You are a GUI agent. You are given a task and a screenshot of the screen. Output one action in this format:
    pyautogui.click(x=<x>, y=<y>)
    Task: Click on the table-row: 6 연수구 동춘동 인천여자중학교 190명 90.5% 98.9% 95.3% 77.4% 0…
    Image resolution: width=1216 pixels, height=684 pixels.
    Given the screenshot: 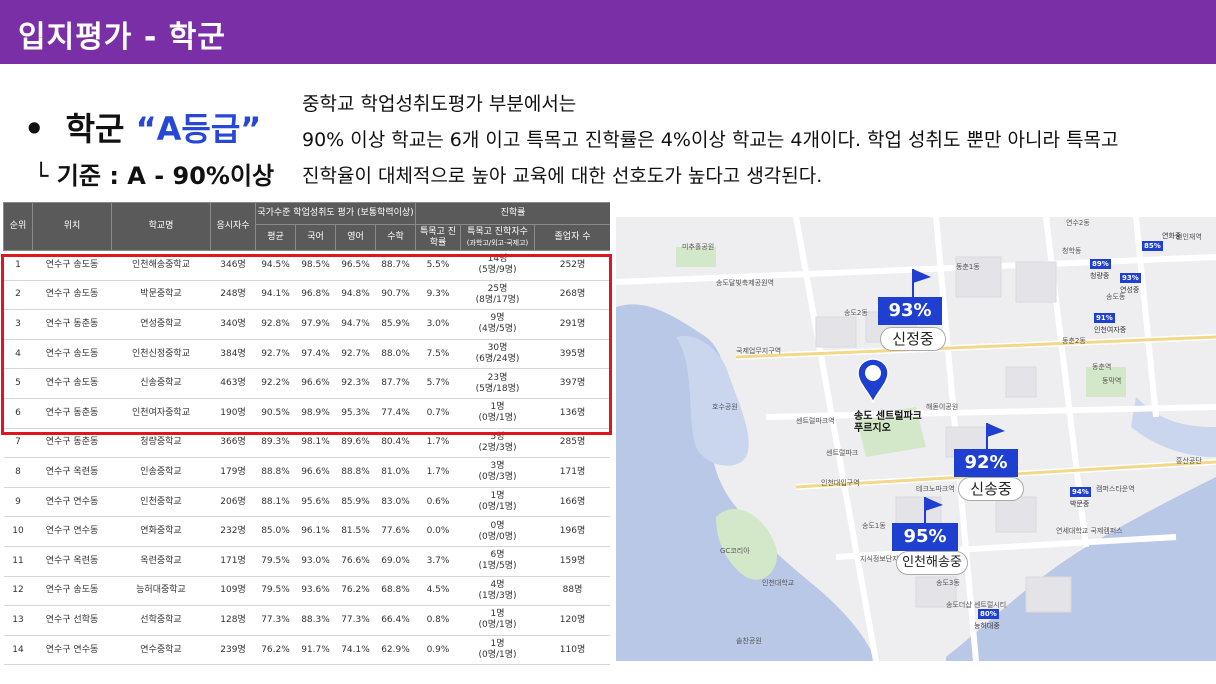 What is the action you would take?
    pyautogui.click(x=306, y=413)
    